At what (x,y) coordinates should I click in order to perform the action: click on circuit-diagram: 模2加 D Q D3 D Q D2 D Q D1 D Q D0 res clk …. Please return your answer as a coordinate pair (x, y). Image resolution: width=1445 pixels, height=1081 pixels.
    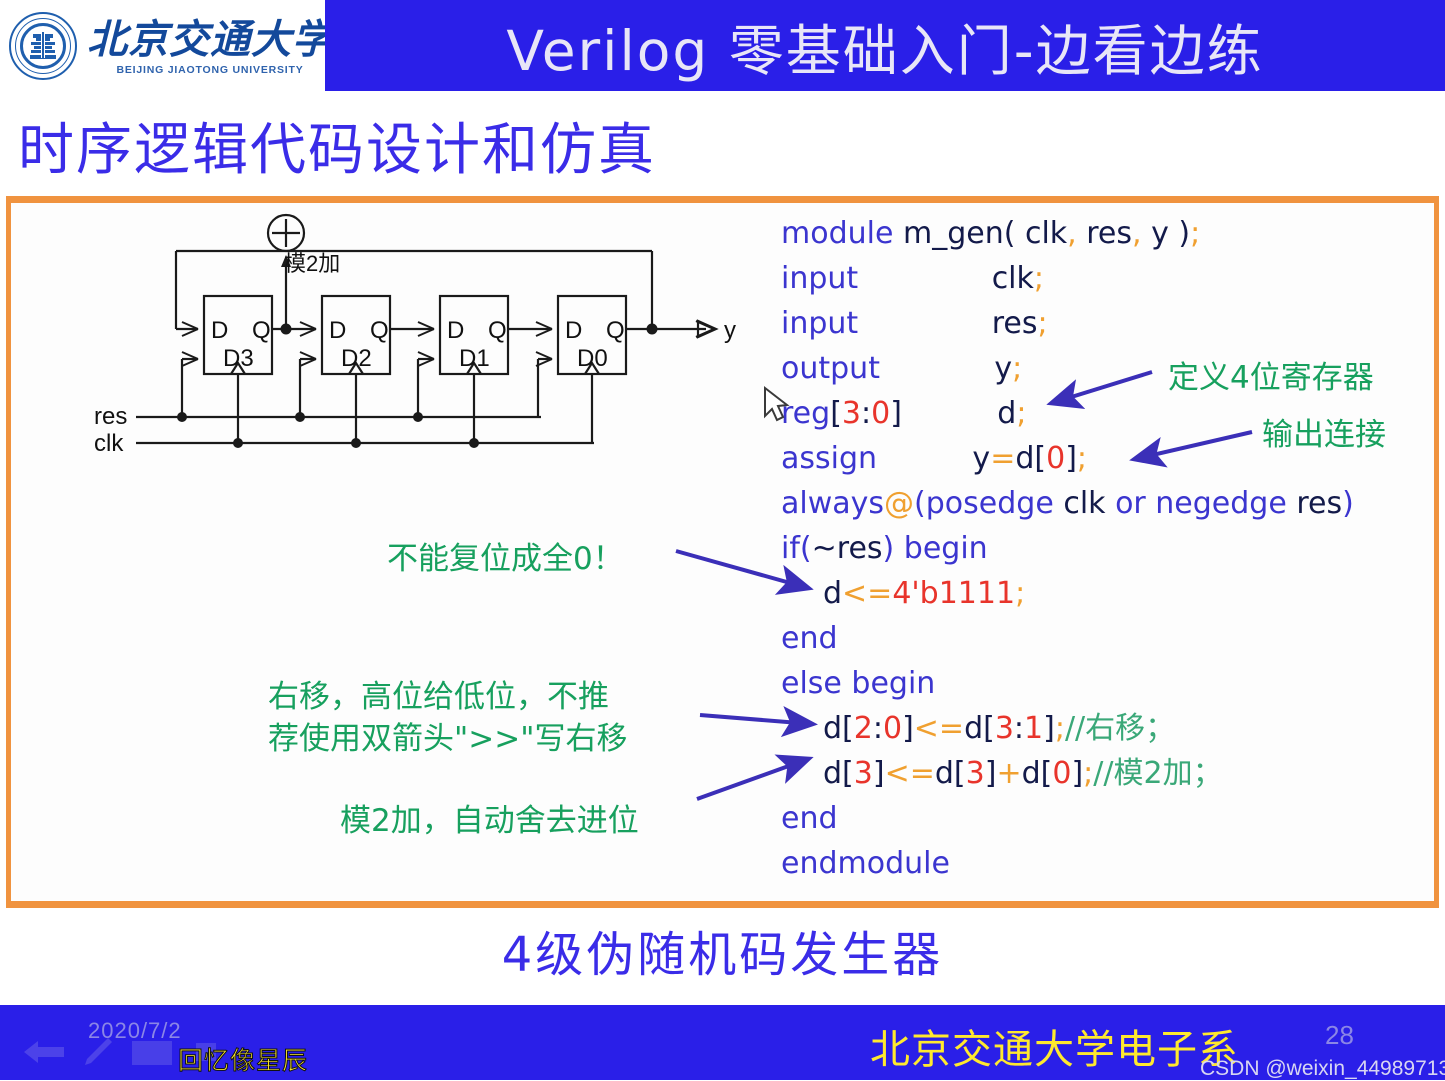
    Looking at the image, I should click on (415, 335).